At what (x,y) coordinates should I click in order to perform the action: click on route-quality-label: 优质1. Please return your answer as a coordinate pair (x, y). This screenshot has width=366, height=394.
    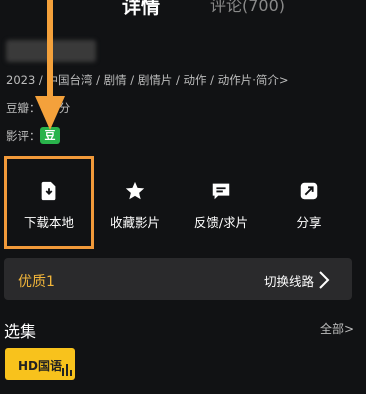
    Looking at the image, I should click on (36, 282).